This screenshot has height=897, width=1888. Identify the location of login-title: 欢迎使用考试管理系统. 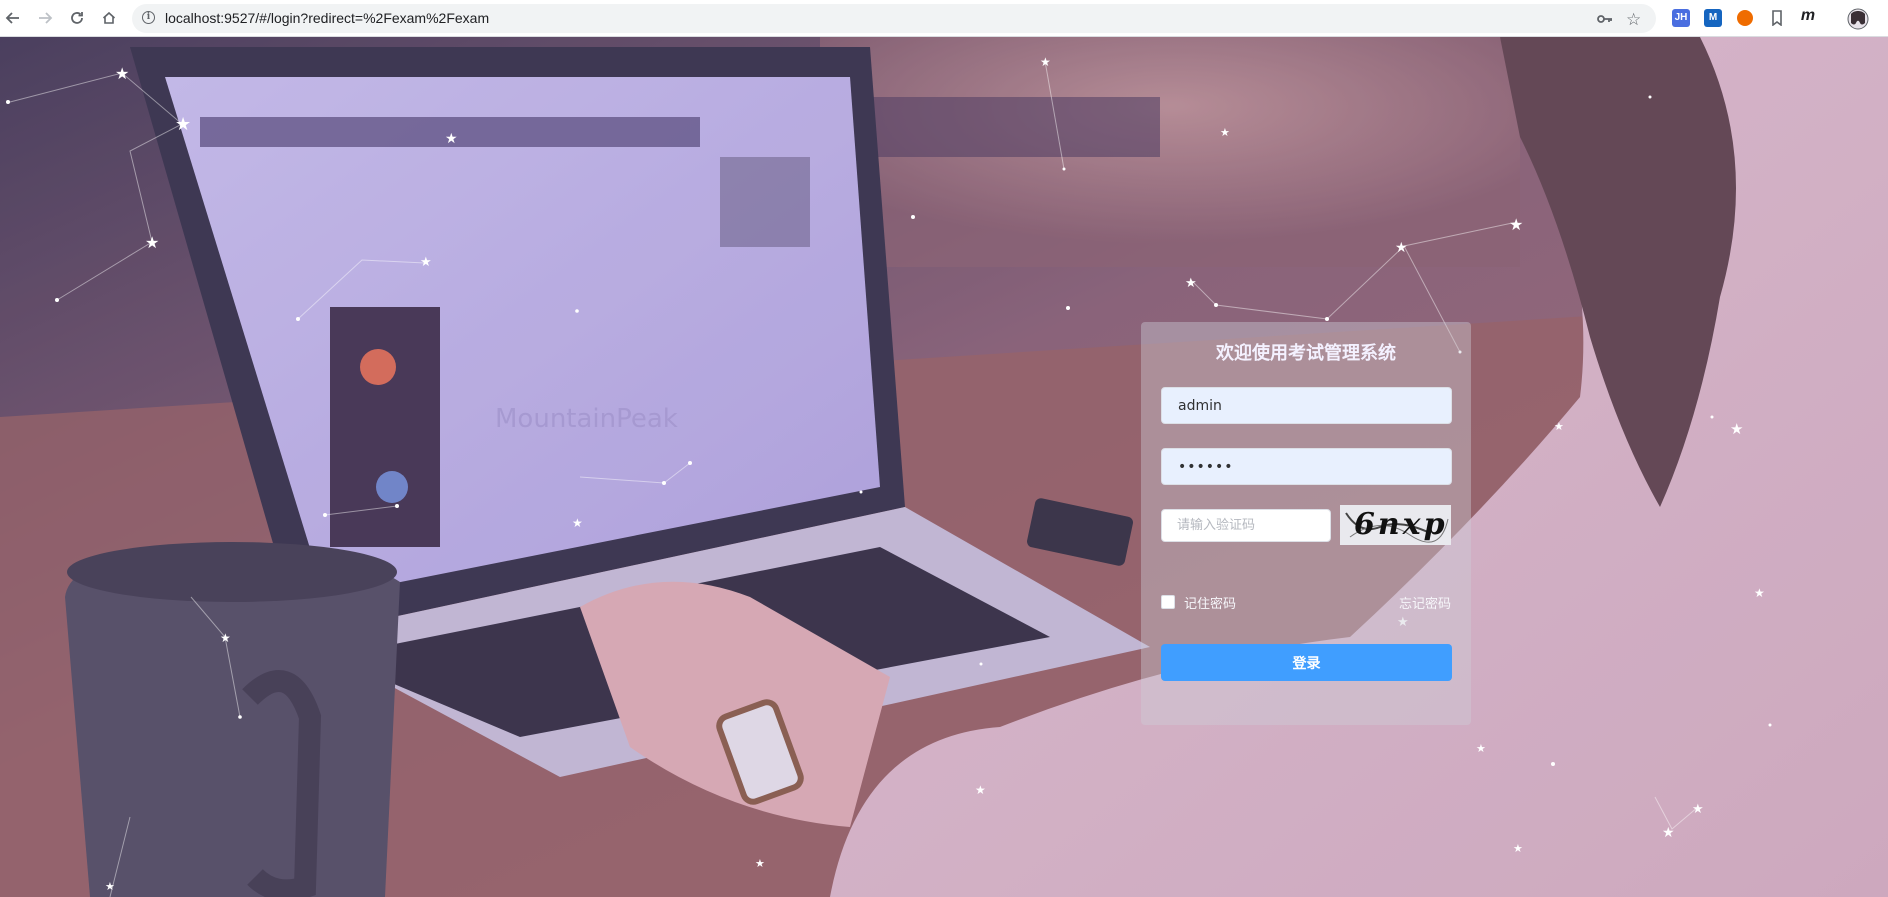
(1306, 353).